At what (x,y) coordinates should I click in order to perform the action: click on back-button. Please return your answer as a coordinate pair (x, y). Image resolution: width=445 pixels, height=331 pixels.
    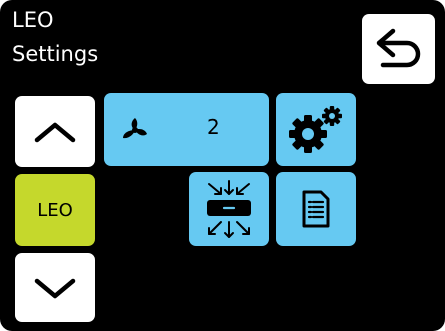
    Looking at the image, I should click on (398, 49).